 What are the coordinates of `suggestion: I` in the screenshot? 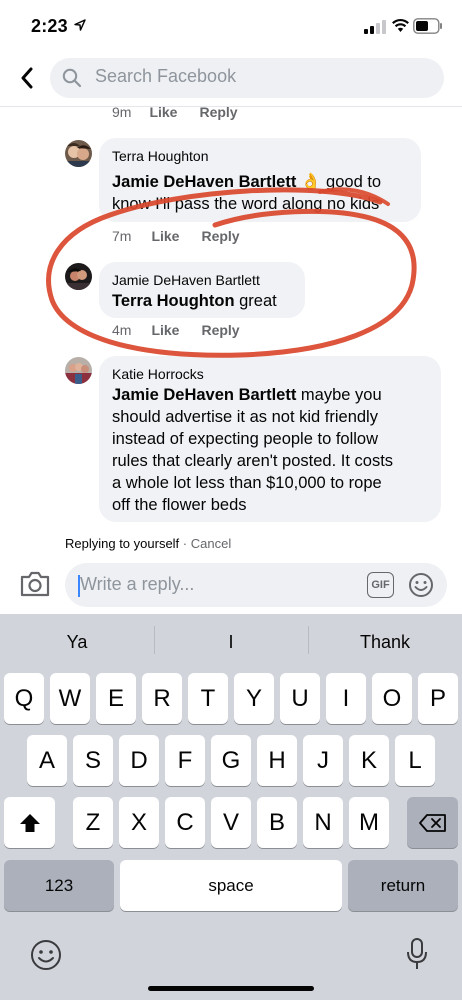 It's located at (231, 642).